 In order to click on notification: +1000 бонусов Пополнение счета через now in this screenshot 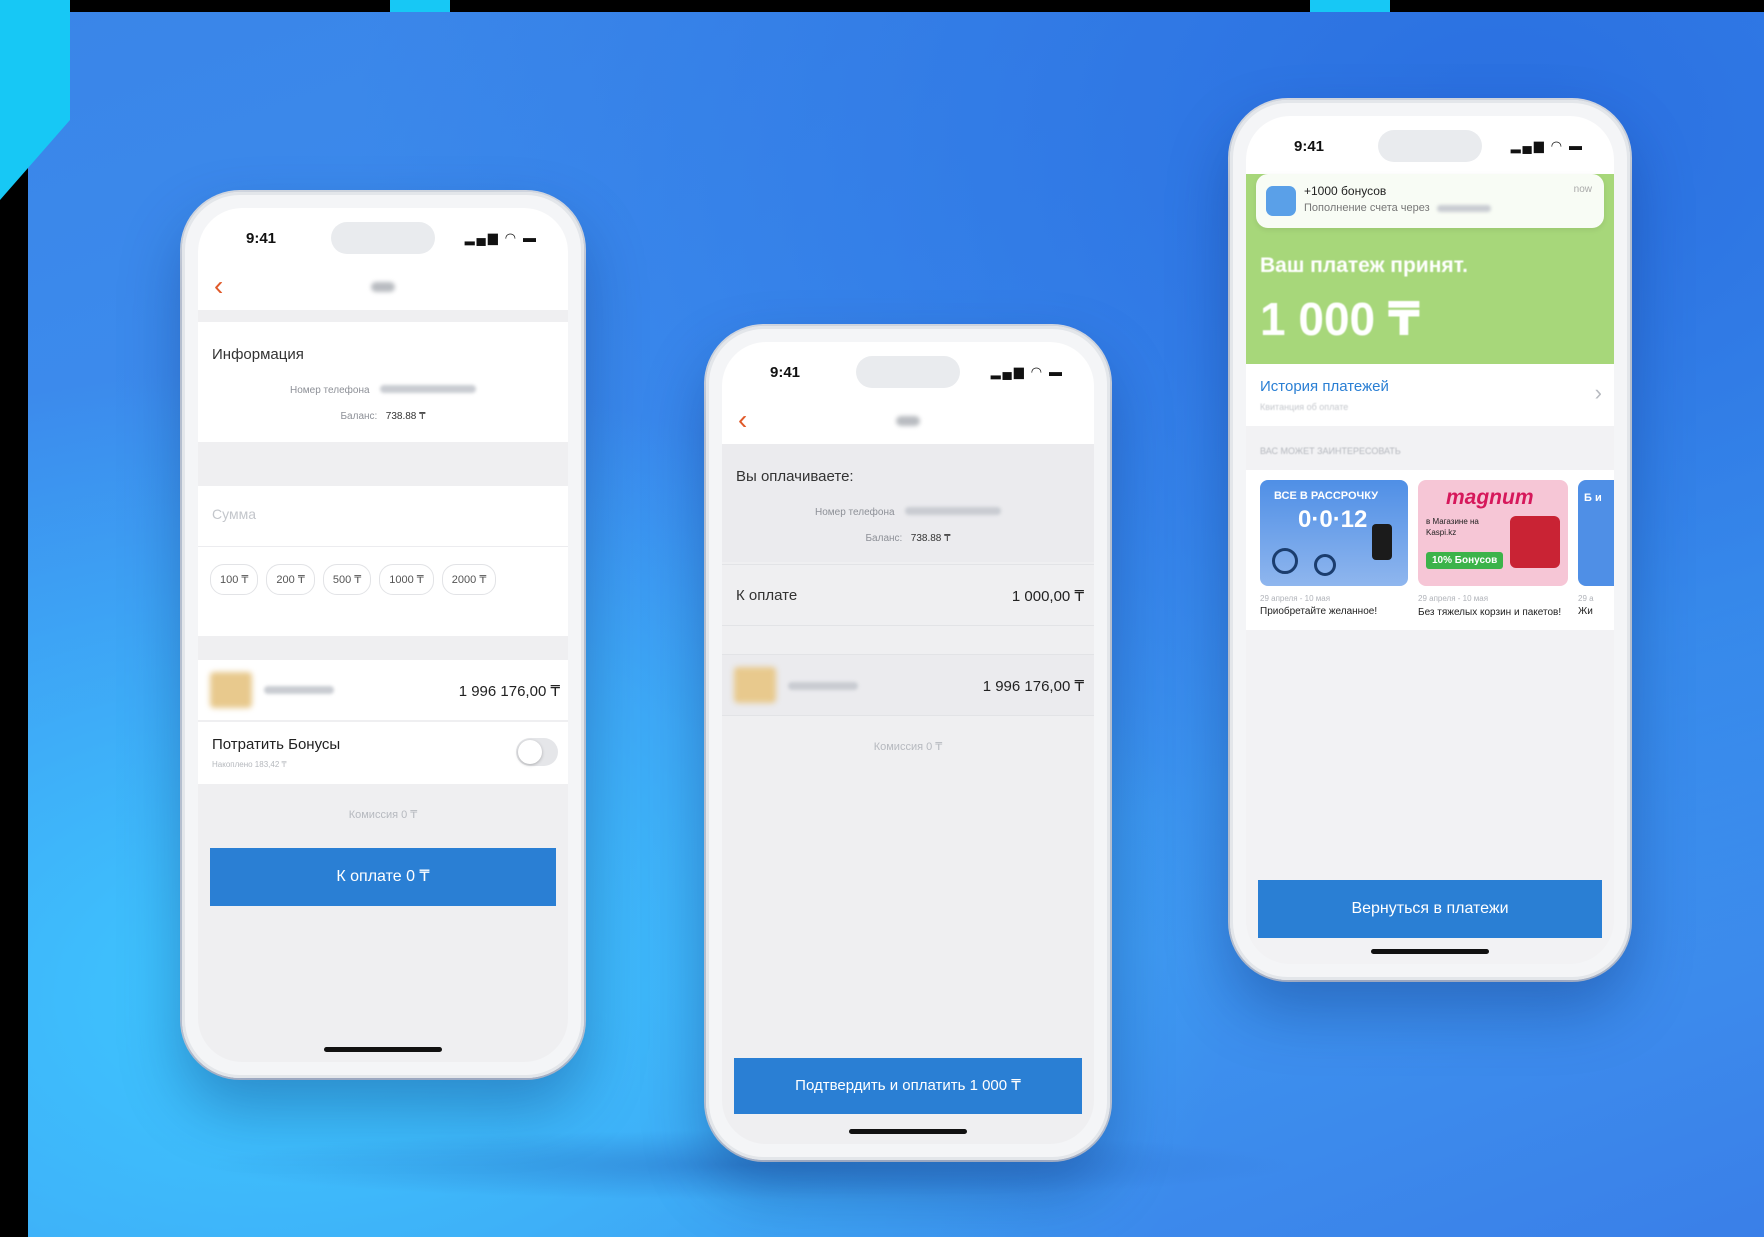, I will do `click(1430, 201)`.